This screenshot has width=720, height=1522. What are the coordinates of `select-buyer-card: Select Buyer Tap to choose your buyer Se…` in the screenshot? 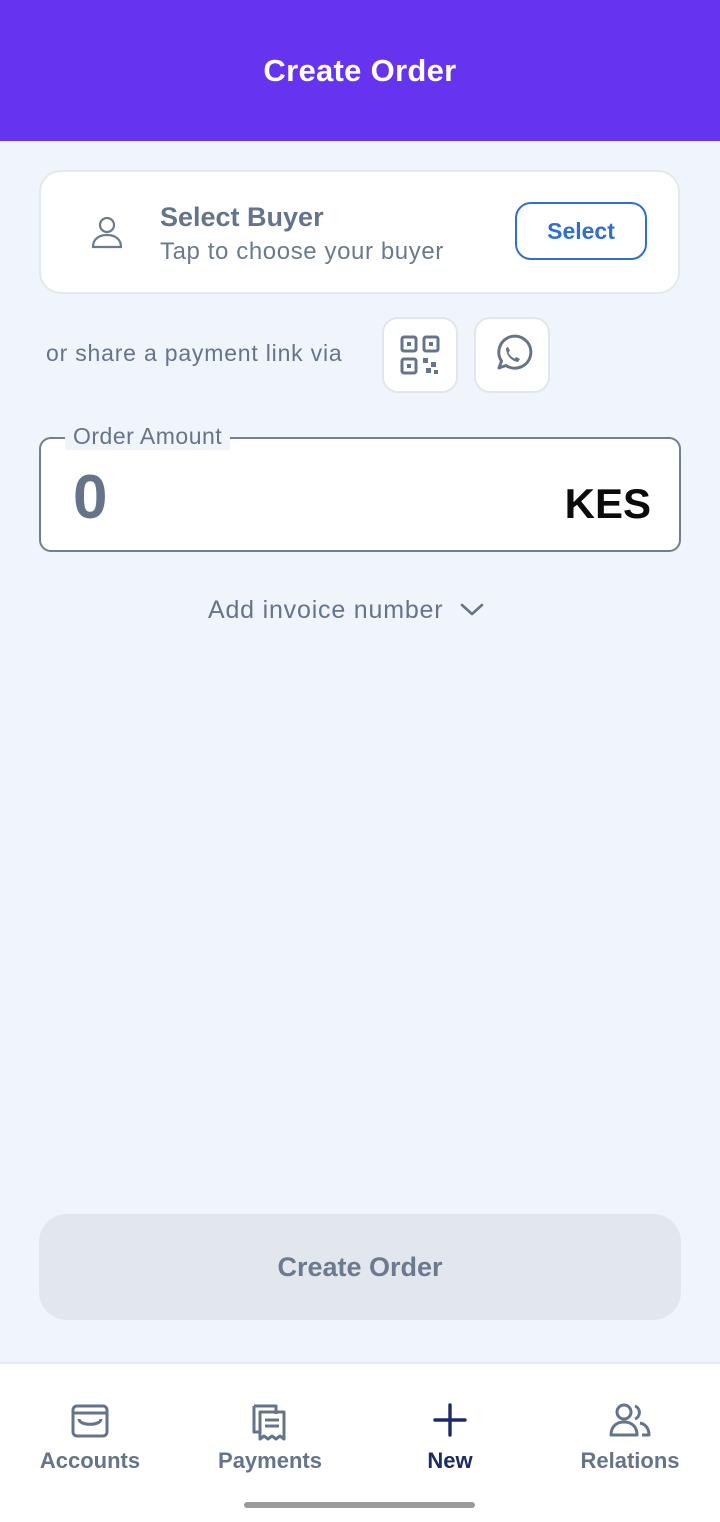 It's located at (359, 232).